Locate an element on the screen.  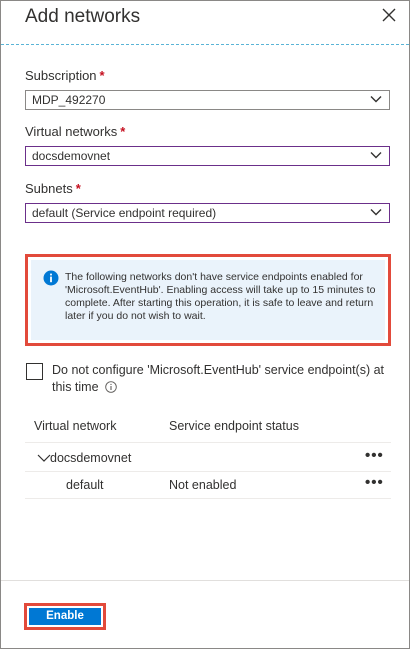
enable-button: Enable is located at coordinates (65, 616).